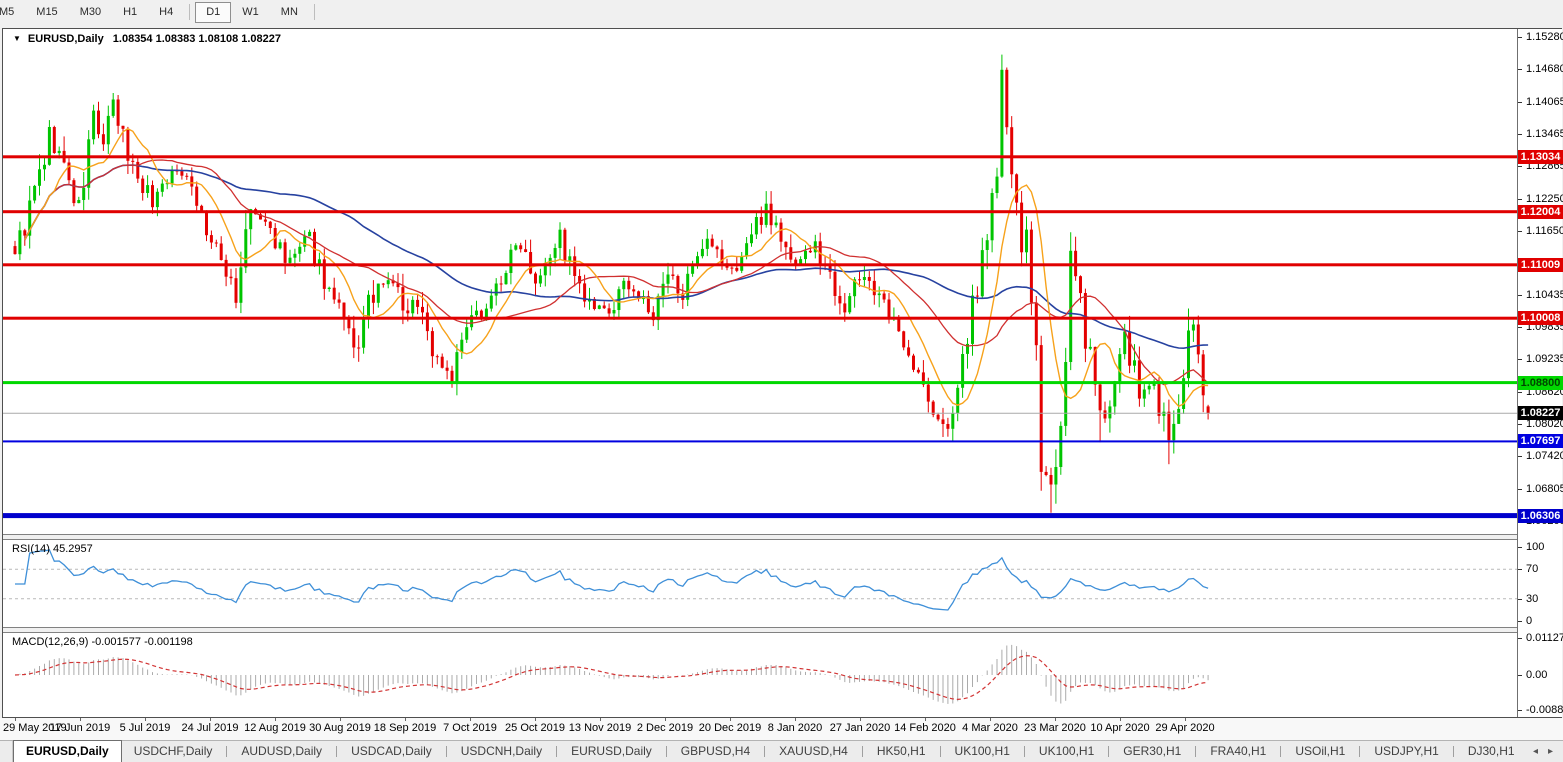 This screenshot has height=762, width=1563. I want to click on tab-scroll-left-icon: ◂, so click(1535, 751).